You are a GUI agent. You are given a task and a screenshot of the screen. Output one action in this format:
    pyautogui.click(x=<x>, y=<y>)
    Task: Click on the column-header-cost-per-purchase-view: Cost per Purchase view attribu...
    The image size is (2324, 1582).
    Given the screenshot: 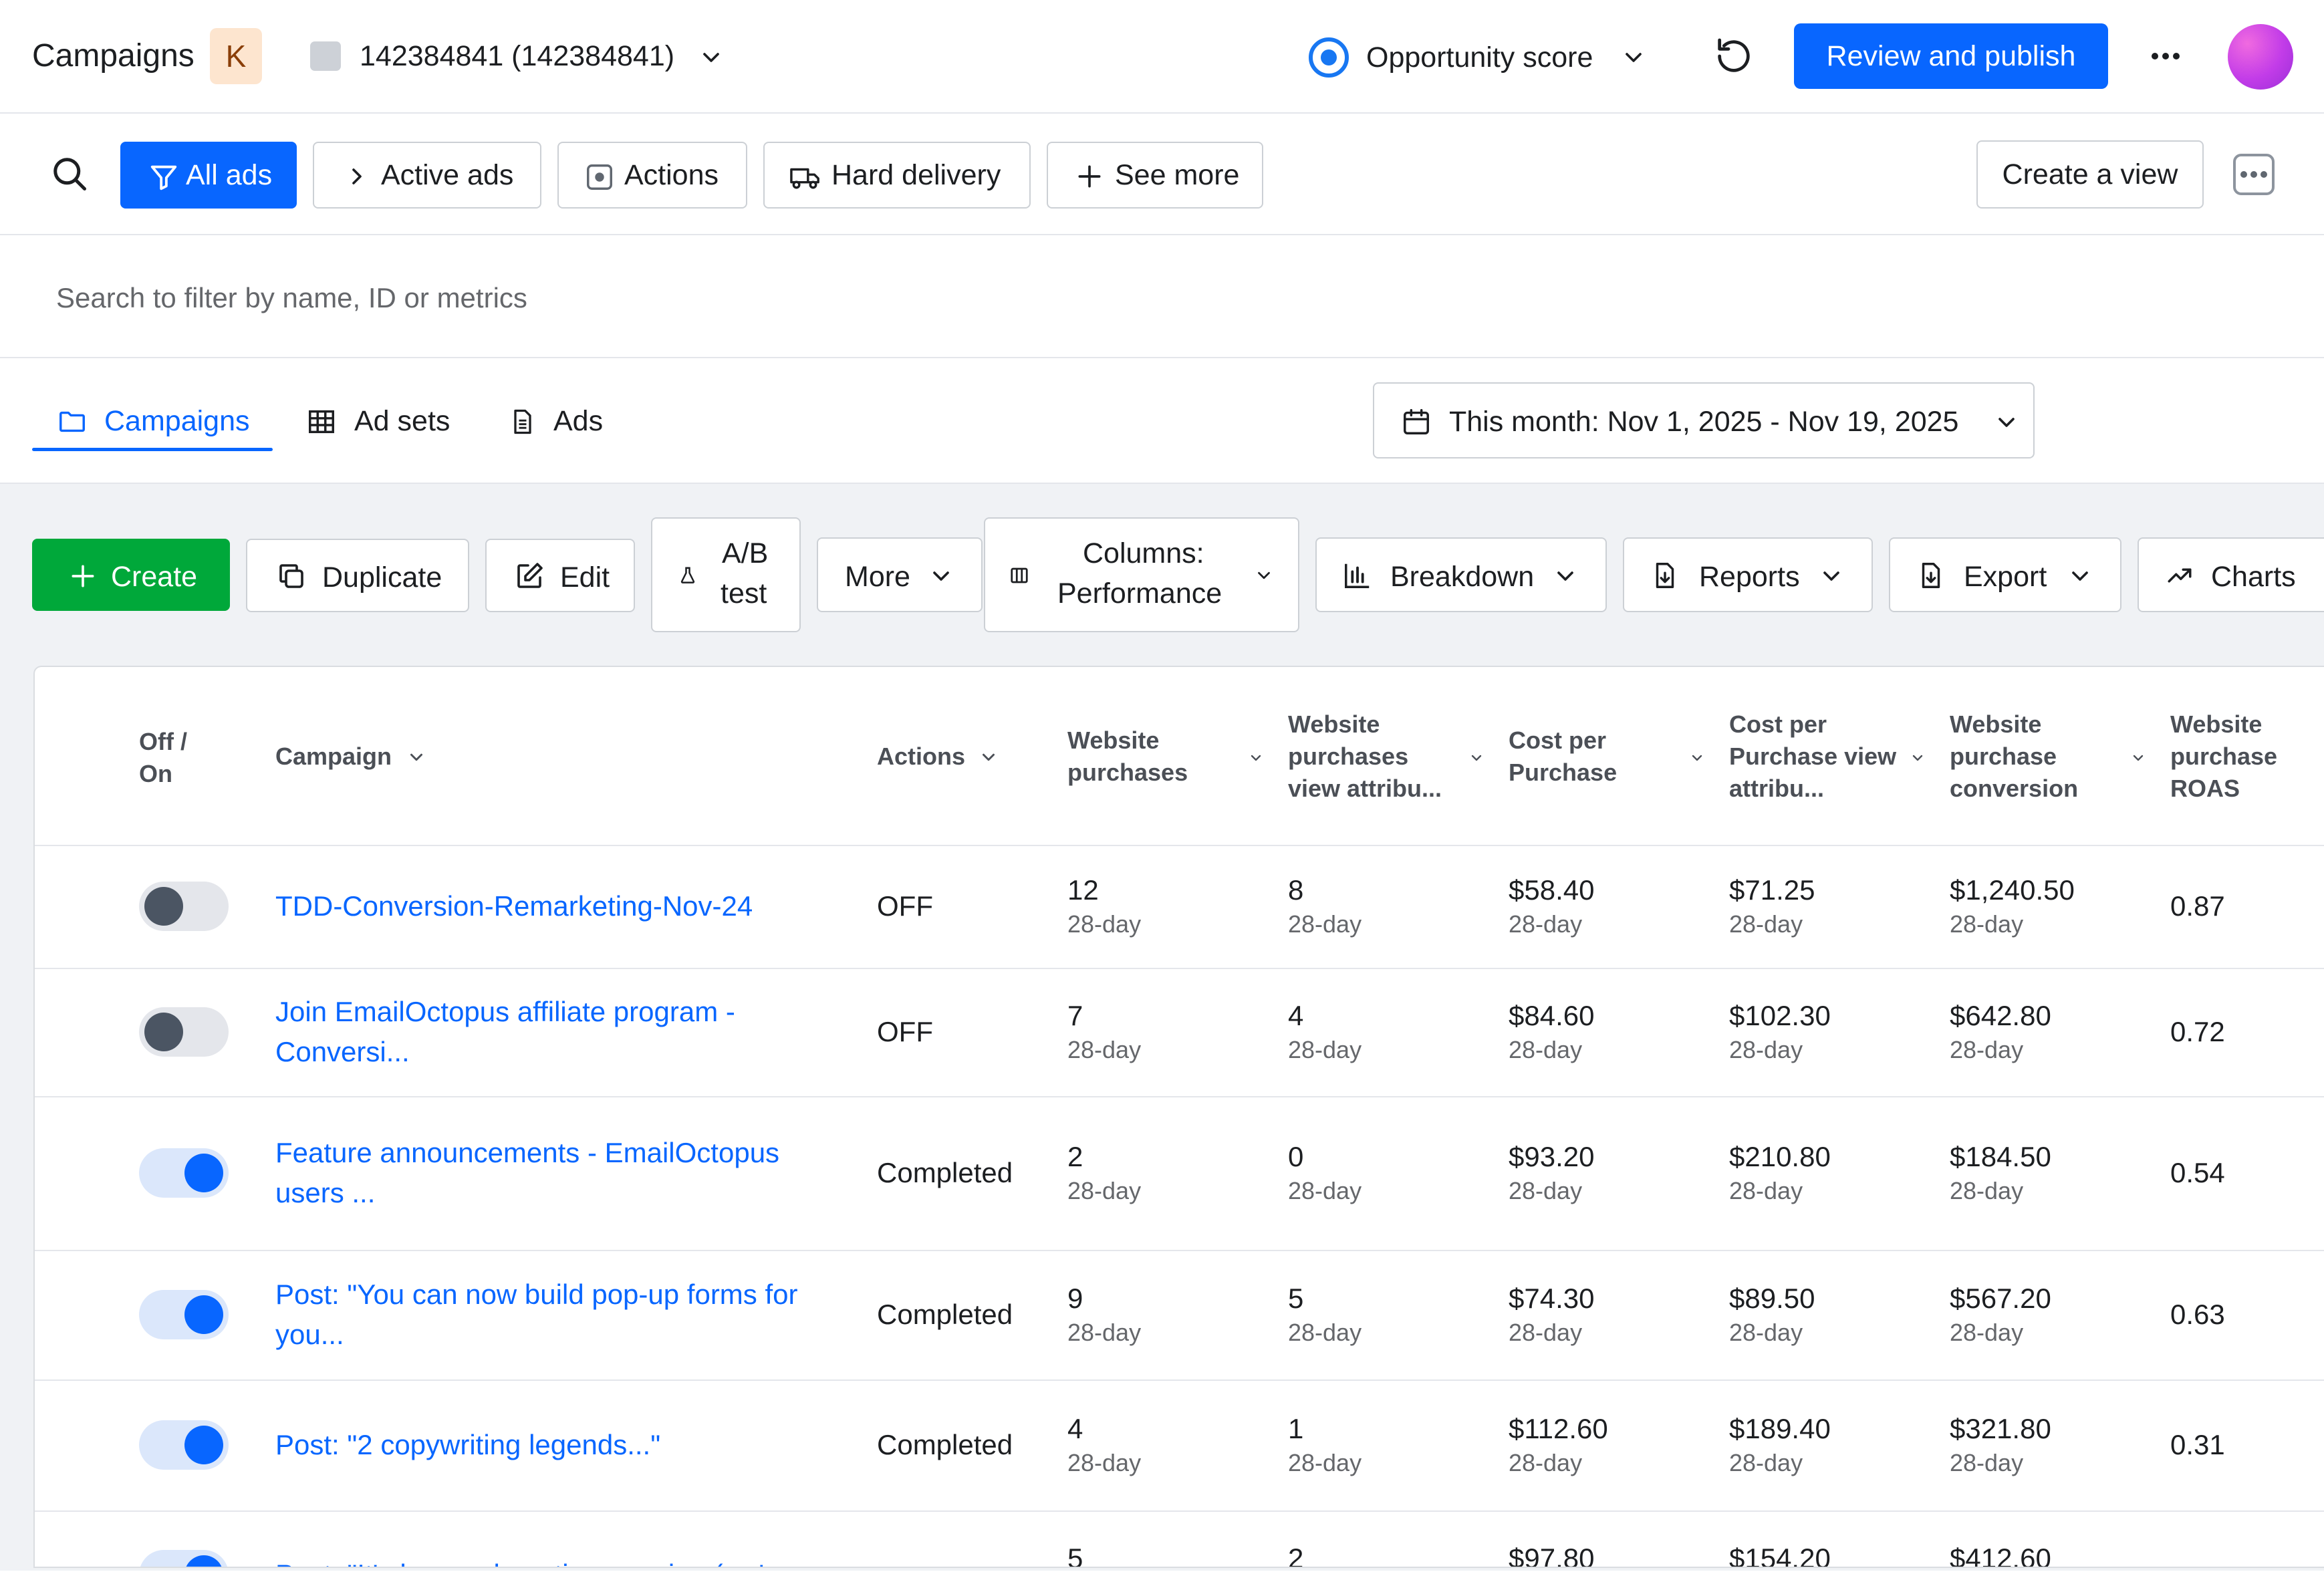 What is the action you would take?
    pyautogui.click(x=1829, y=756)
    